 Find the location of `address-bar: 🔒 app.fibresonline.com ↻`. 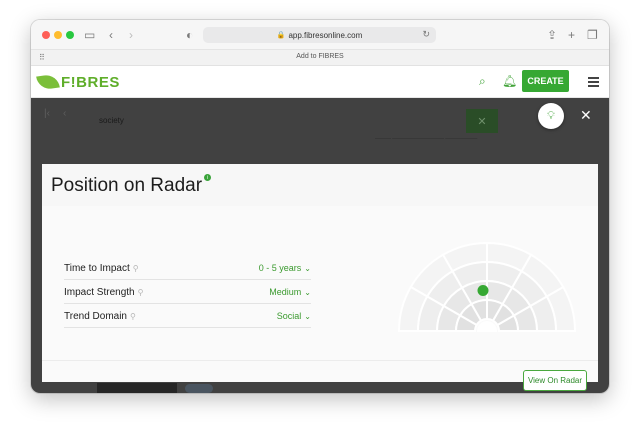

address-bar: 🔒 app.fibresonline.com ↻ is located at coordinates (319, 35).